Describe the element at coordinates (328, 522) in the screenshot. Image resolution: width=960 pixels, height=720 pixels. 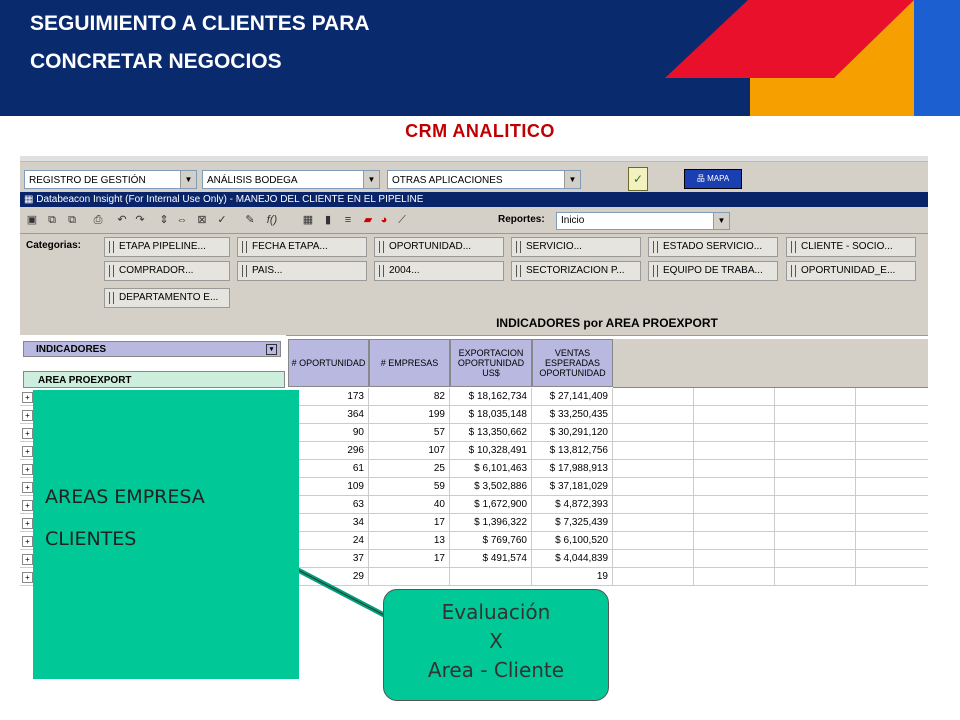
I see `table-cell: 34` at that location.